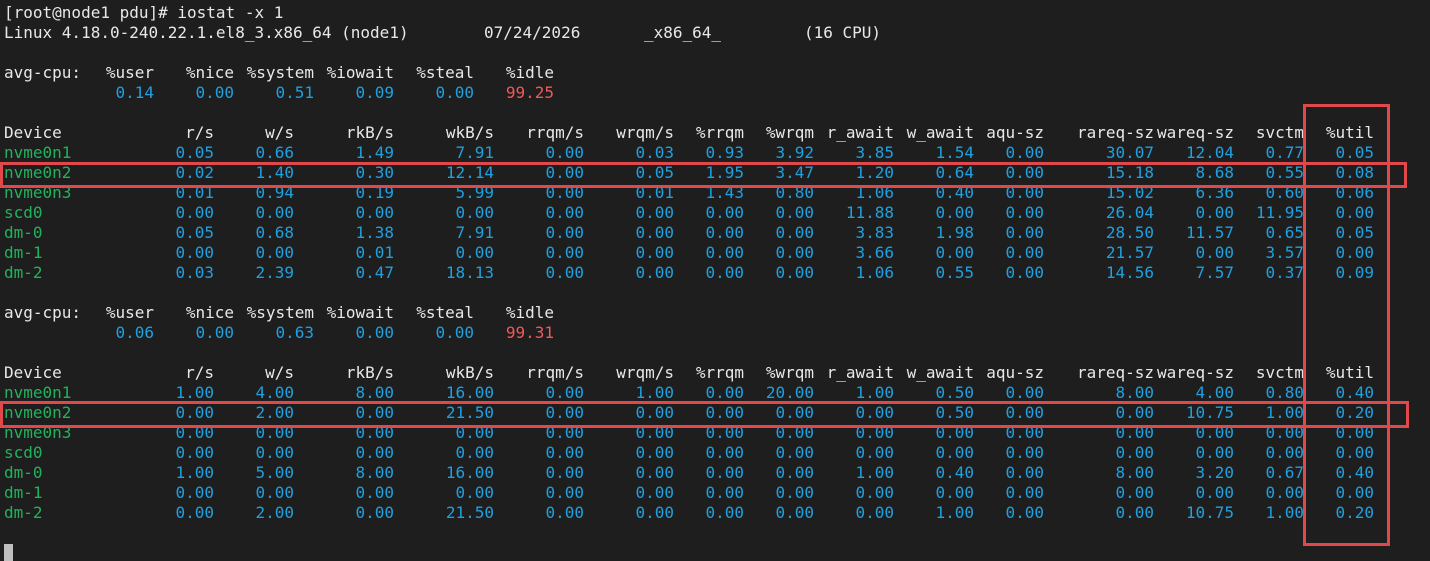 The width and height of the screenshot is (1430, 561). I want to click on metric-value: 18.13, so click(469, 272).